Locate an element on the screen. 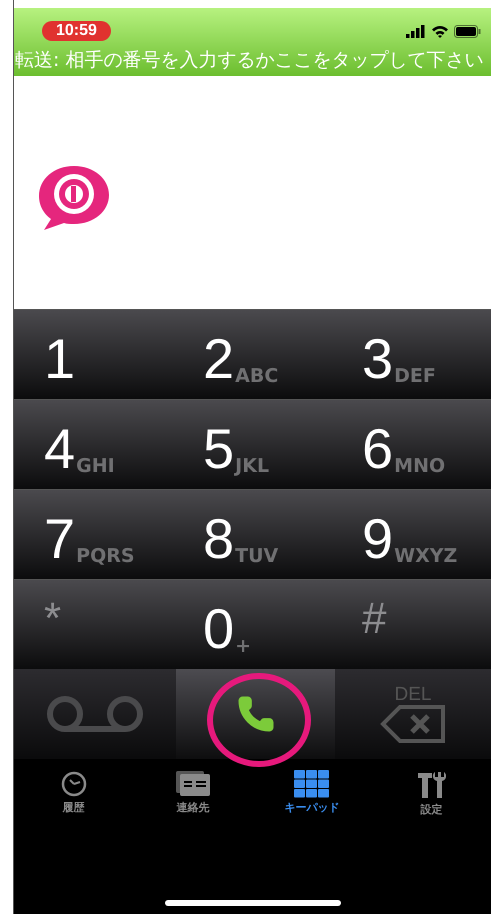 The height and width of the screenshot is (914, 491). dial-key: 3 DEF is located at coordinates (411, 354).